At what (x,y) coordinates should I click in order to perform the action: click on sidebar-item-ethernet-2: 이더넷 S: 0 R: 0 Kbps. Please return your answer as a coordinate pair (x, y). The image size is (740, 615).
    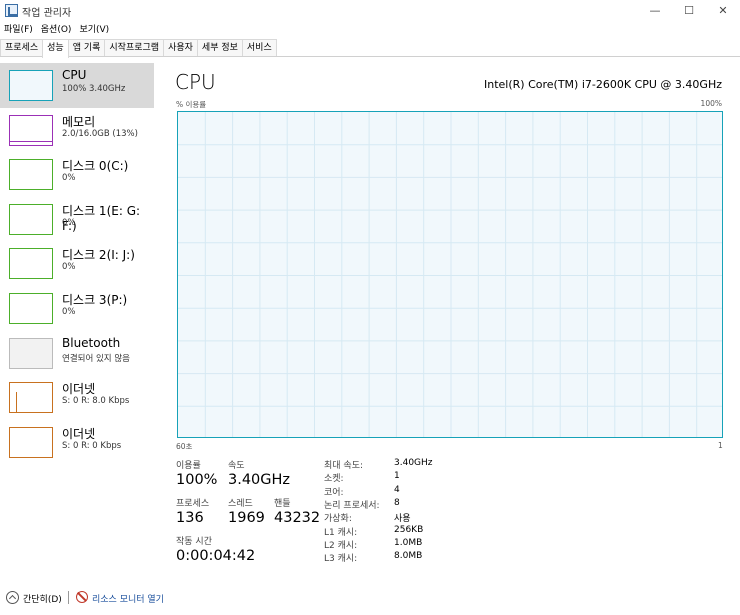
    Looking at the image, I should click on (77, 442).